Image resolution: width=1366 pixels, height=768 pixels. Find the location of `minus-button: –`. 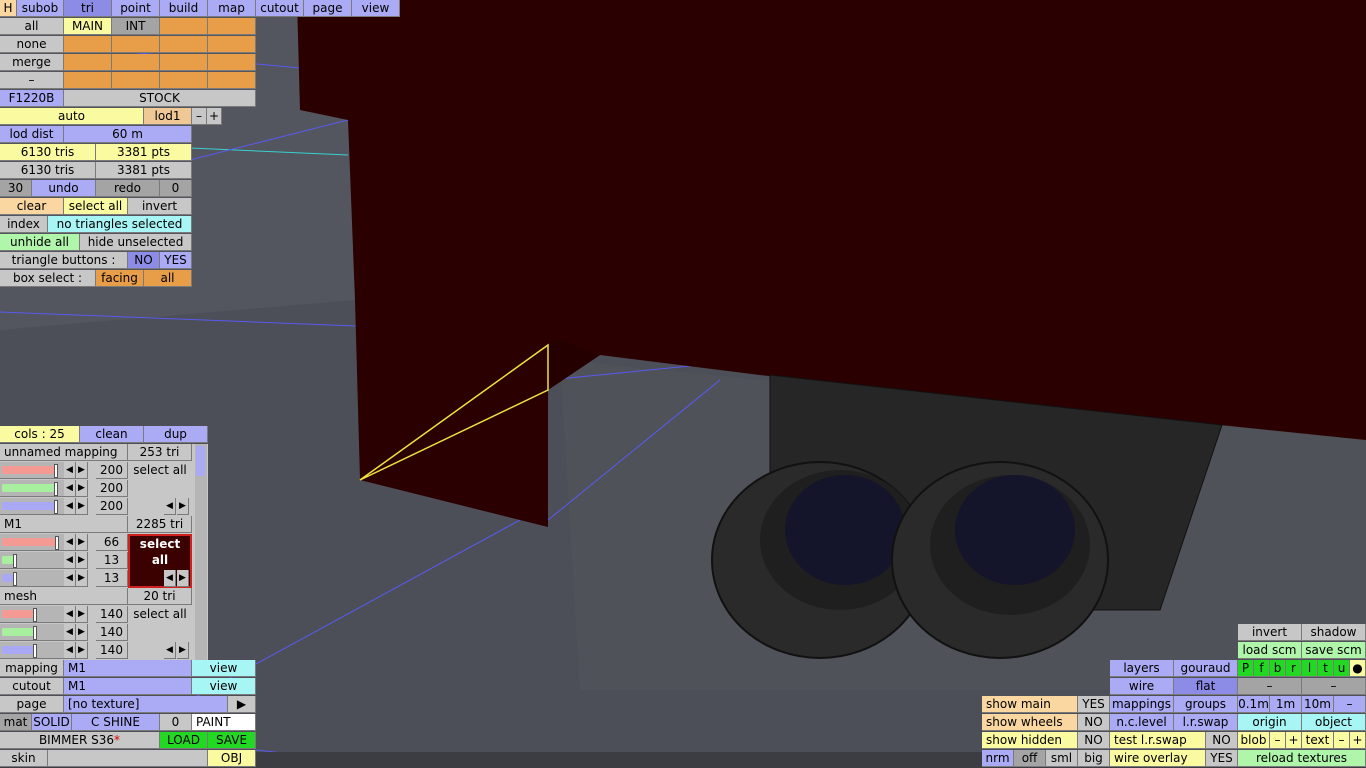

minus-button: – is located at coordinates (32, 80).